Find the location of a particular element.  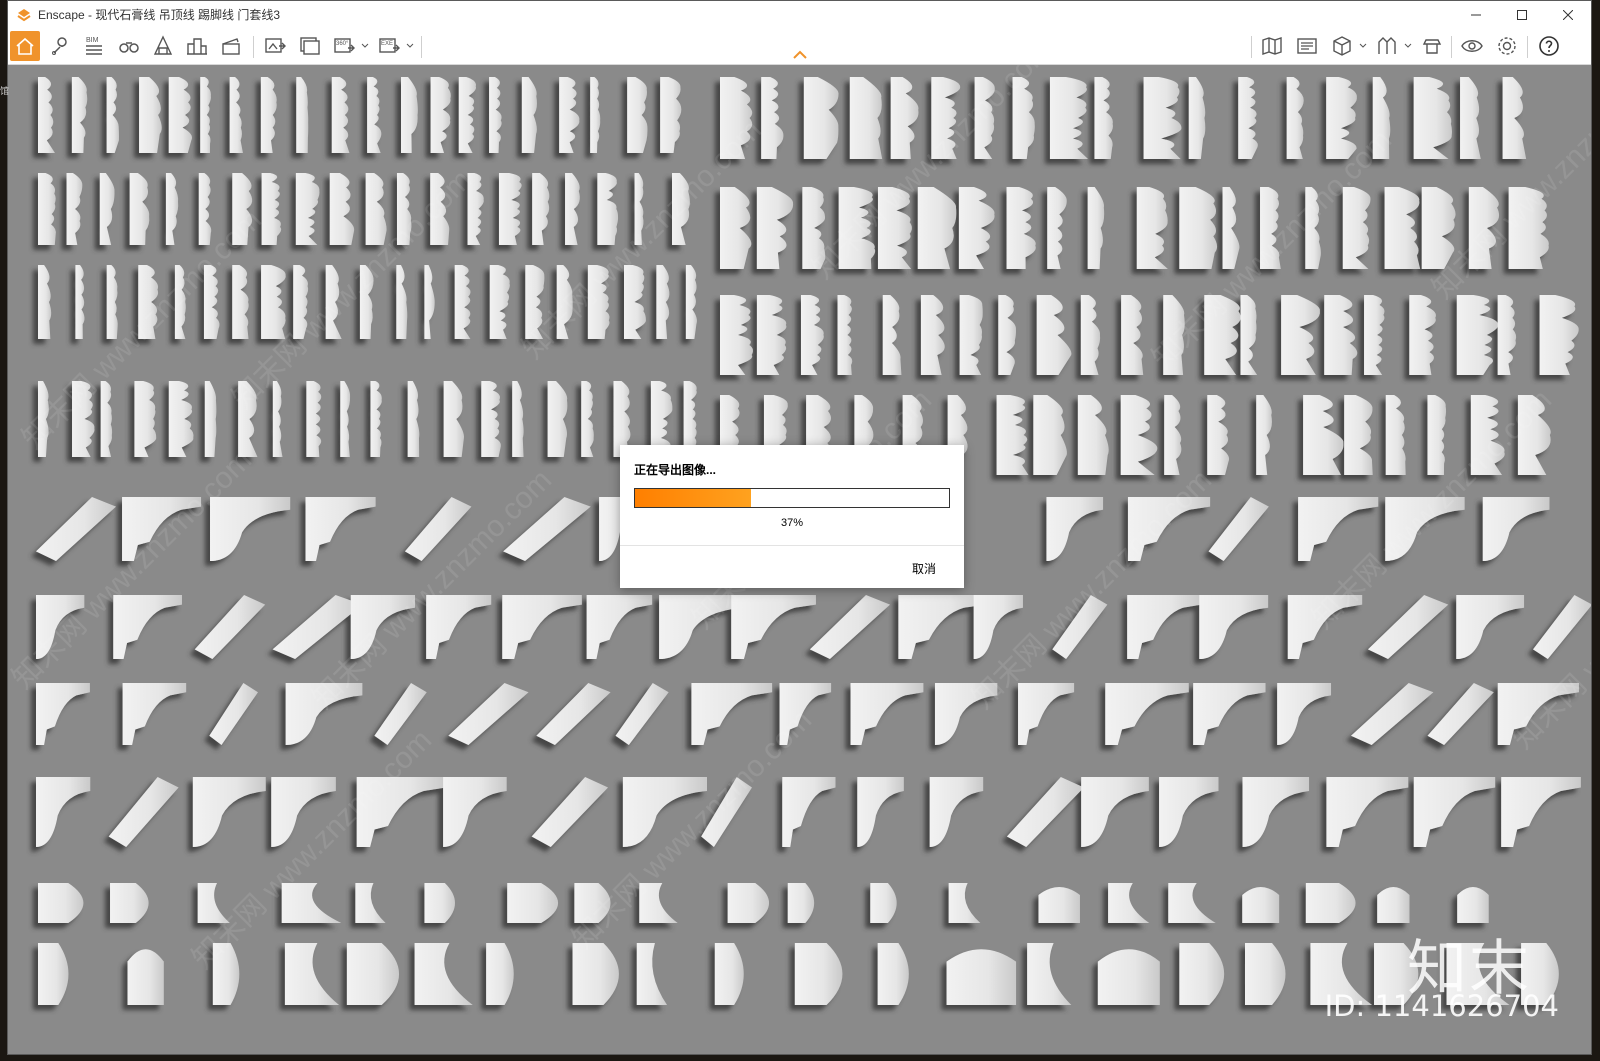

panorama-text: 360° is located at coordinates (342, 44).